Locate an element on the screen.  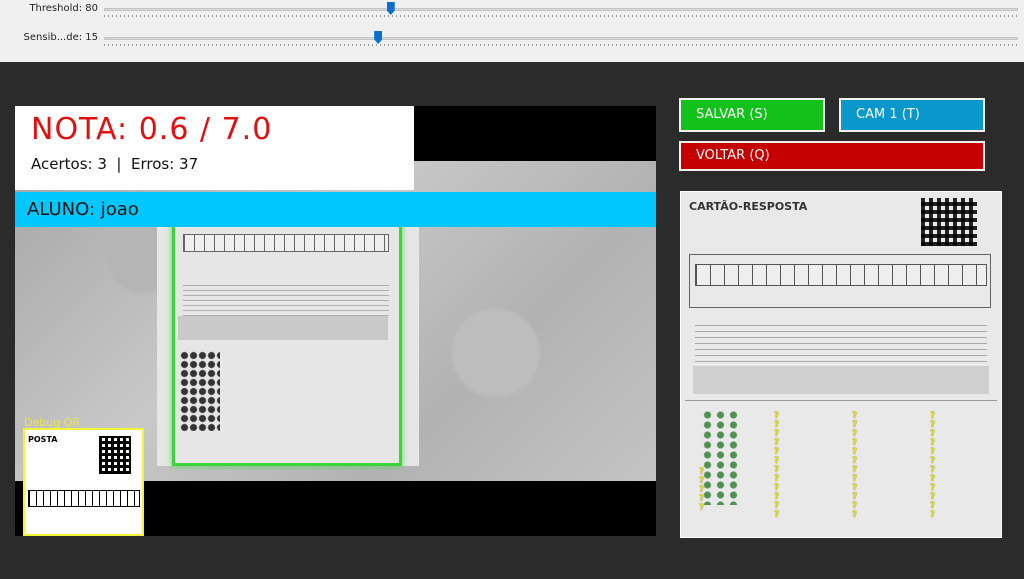
student-bar: ALUNO: joao is located at coordinates (335, 209).